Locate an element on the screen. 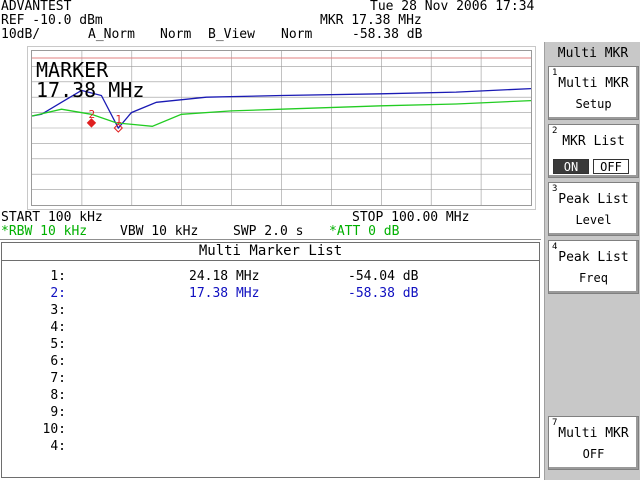 This screenshot has height=480, width=640. softkey-sublabel: Setup is located at coordinates (593, 104).